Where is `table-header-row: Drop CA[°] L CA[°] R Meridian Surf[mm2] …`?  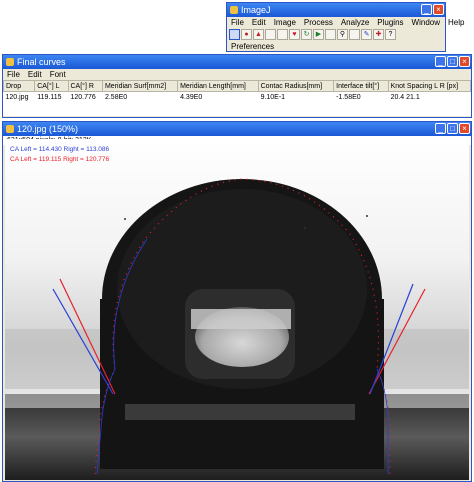
table-header-row: Drop CA[°] L CA[°] R Meridian Surf[mm2] … is located at coordinates (237, 86).